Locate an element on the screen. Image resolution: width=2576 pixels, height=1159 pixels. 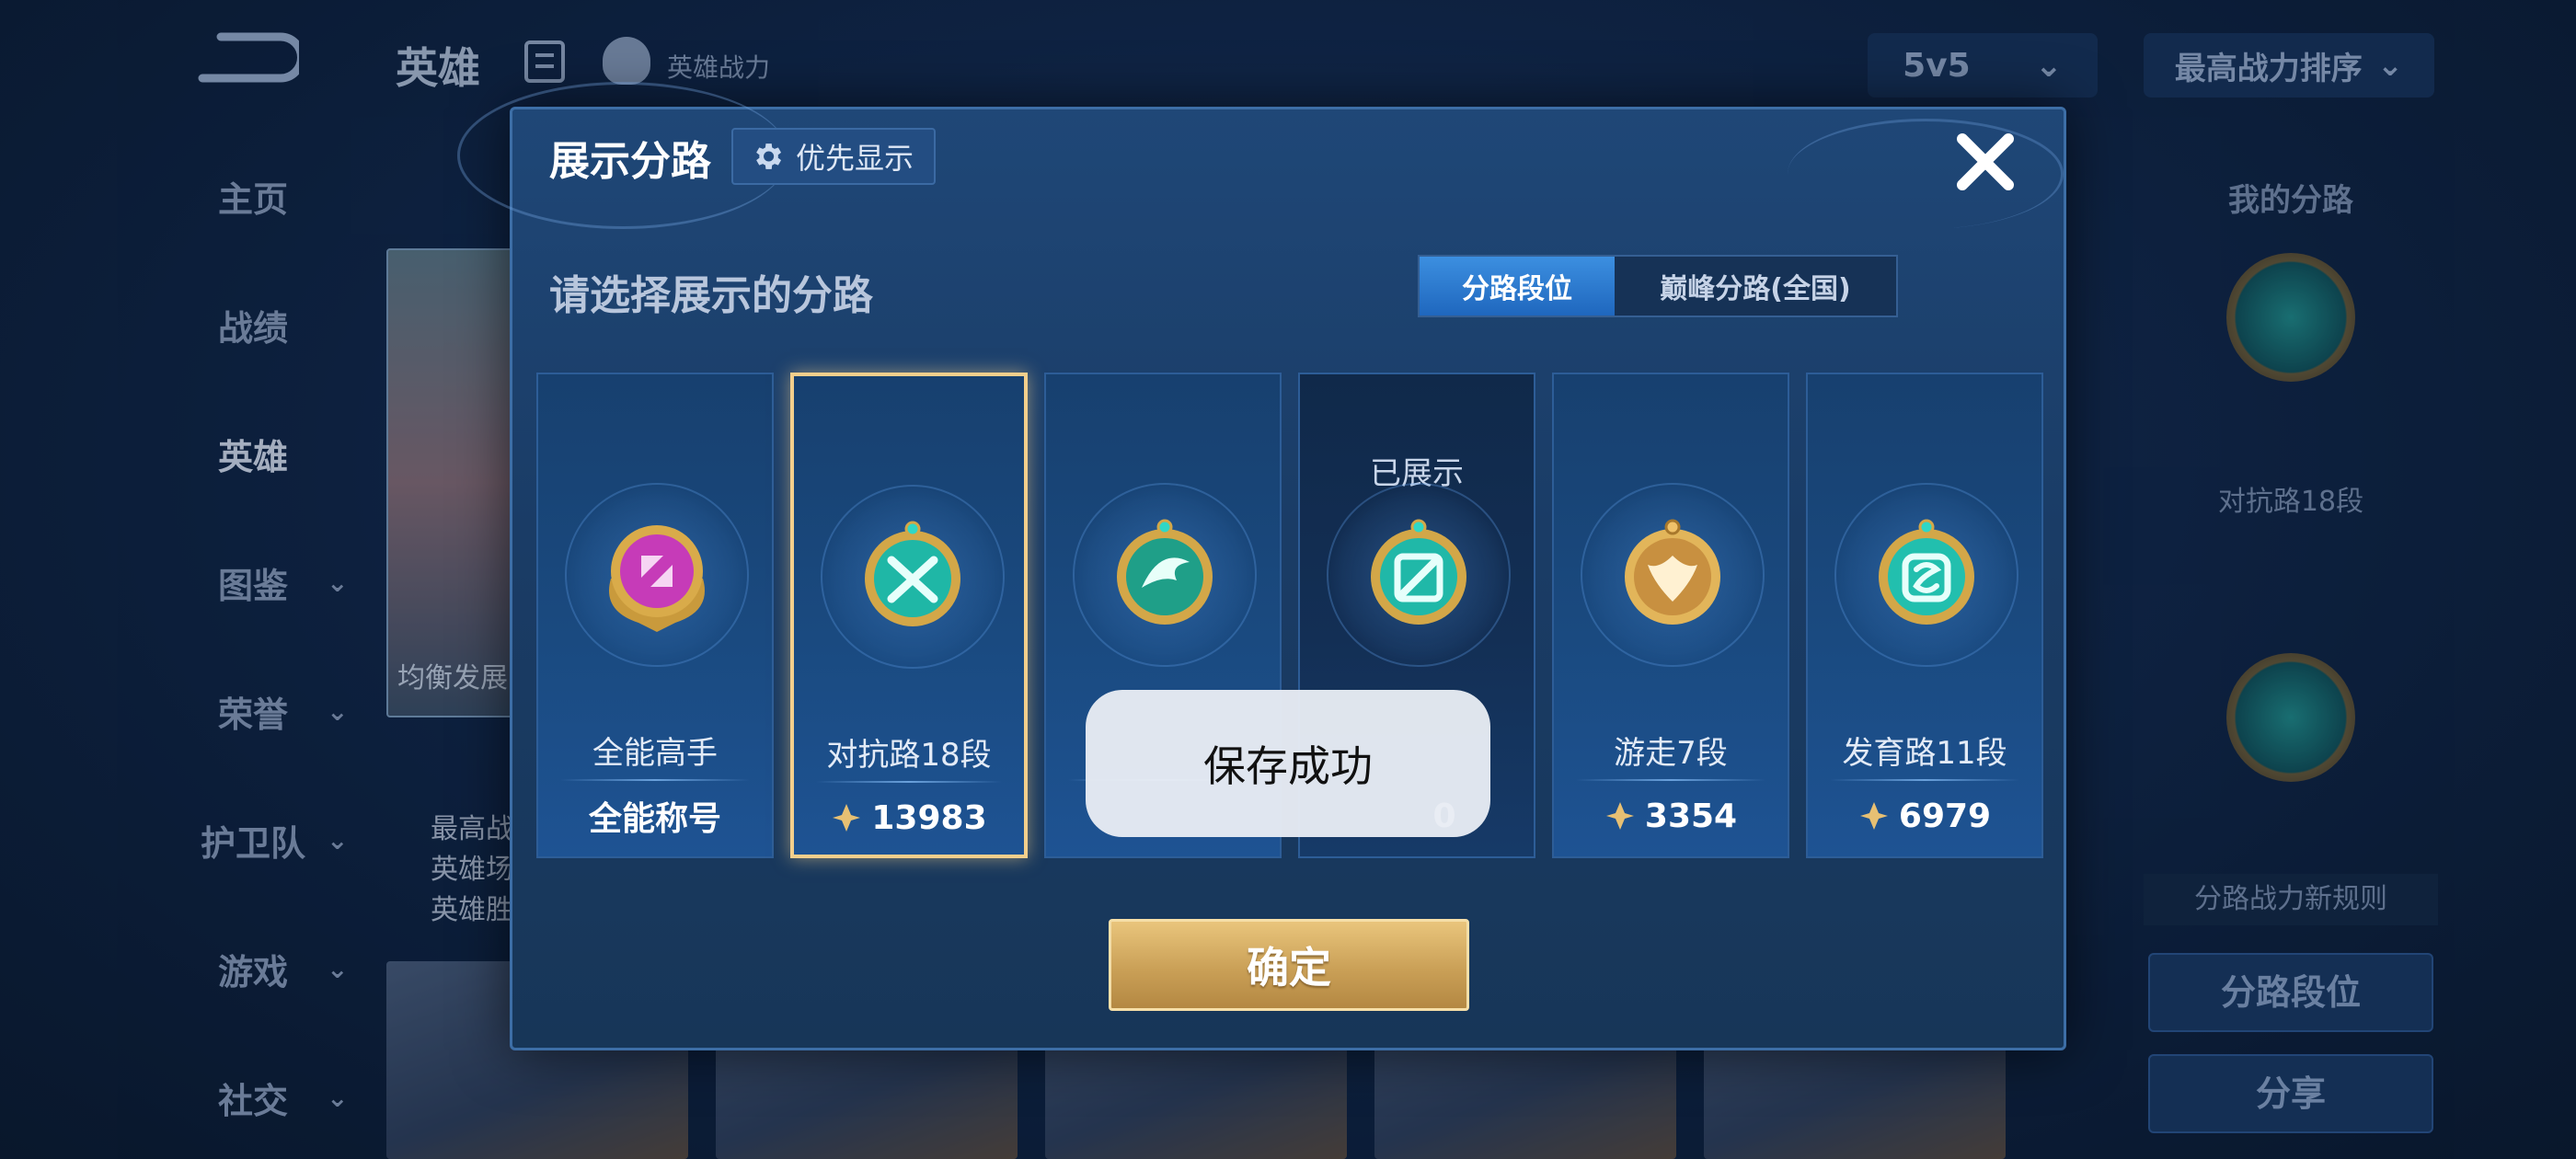
lane-rank-button: 分路段位 is located at coordinates (2290, 992).